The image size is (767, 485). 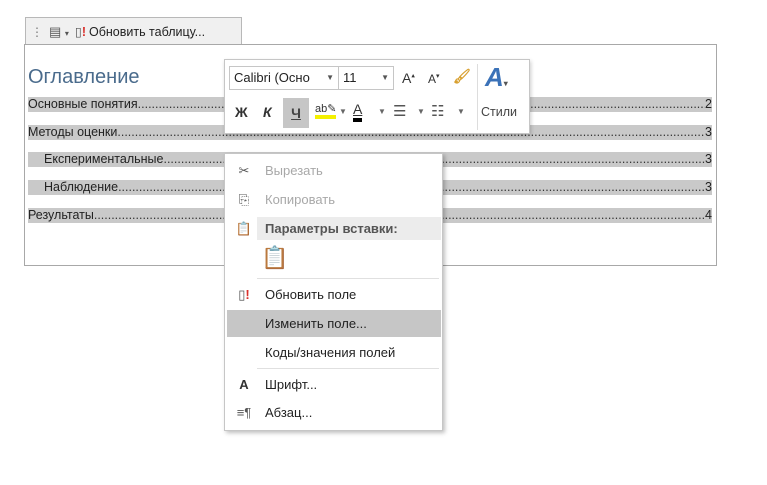 What do you see at coordinates (434, 79) in the screenshot?
I see `shrink-font-icon: A▾` at bounding box center [434, 79].